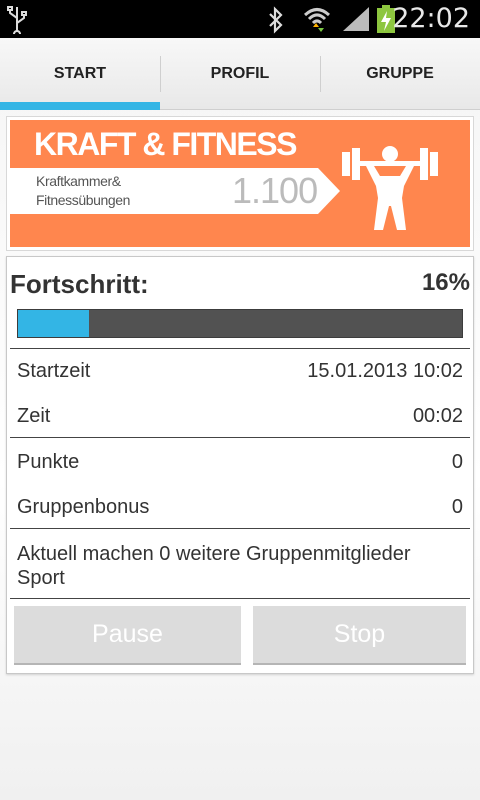  What do you see at coordinates (17, 22) in the screenshot?
I see `usb-icon` at bounding box center [17, 22].